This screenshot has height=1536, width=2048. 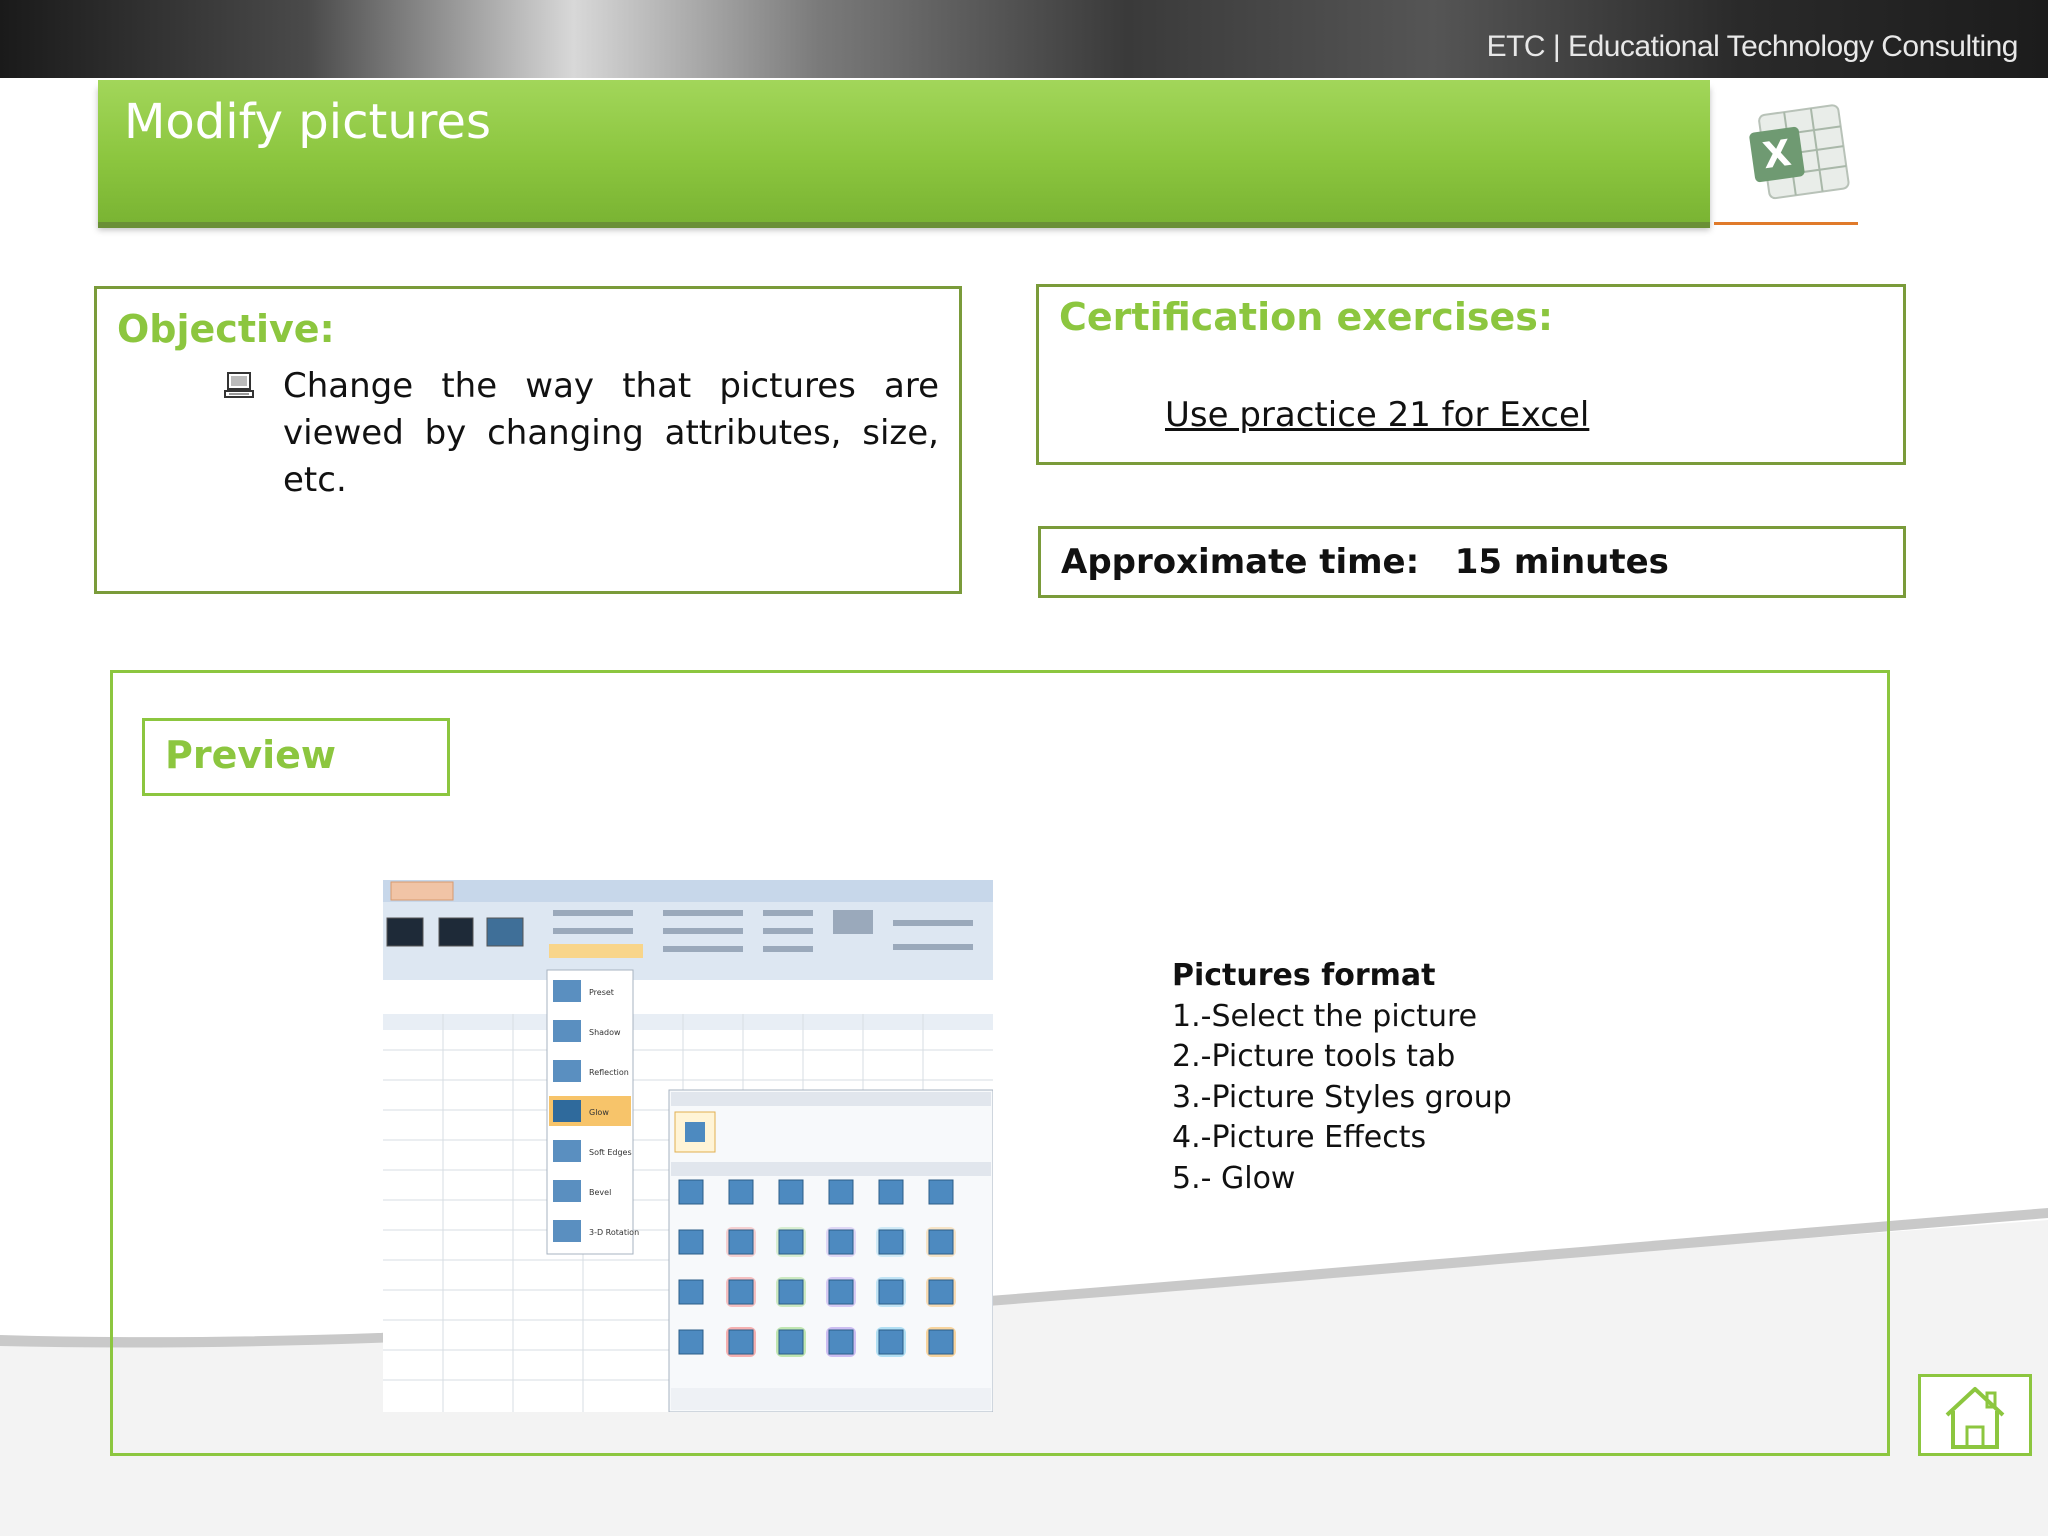 What do you see at coordinates (605, 1032) in the screenshot?
I see `menu-item-shadow: Shadow` at bounding box center [605, 1032].